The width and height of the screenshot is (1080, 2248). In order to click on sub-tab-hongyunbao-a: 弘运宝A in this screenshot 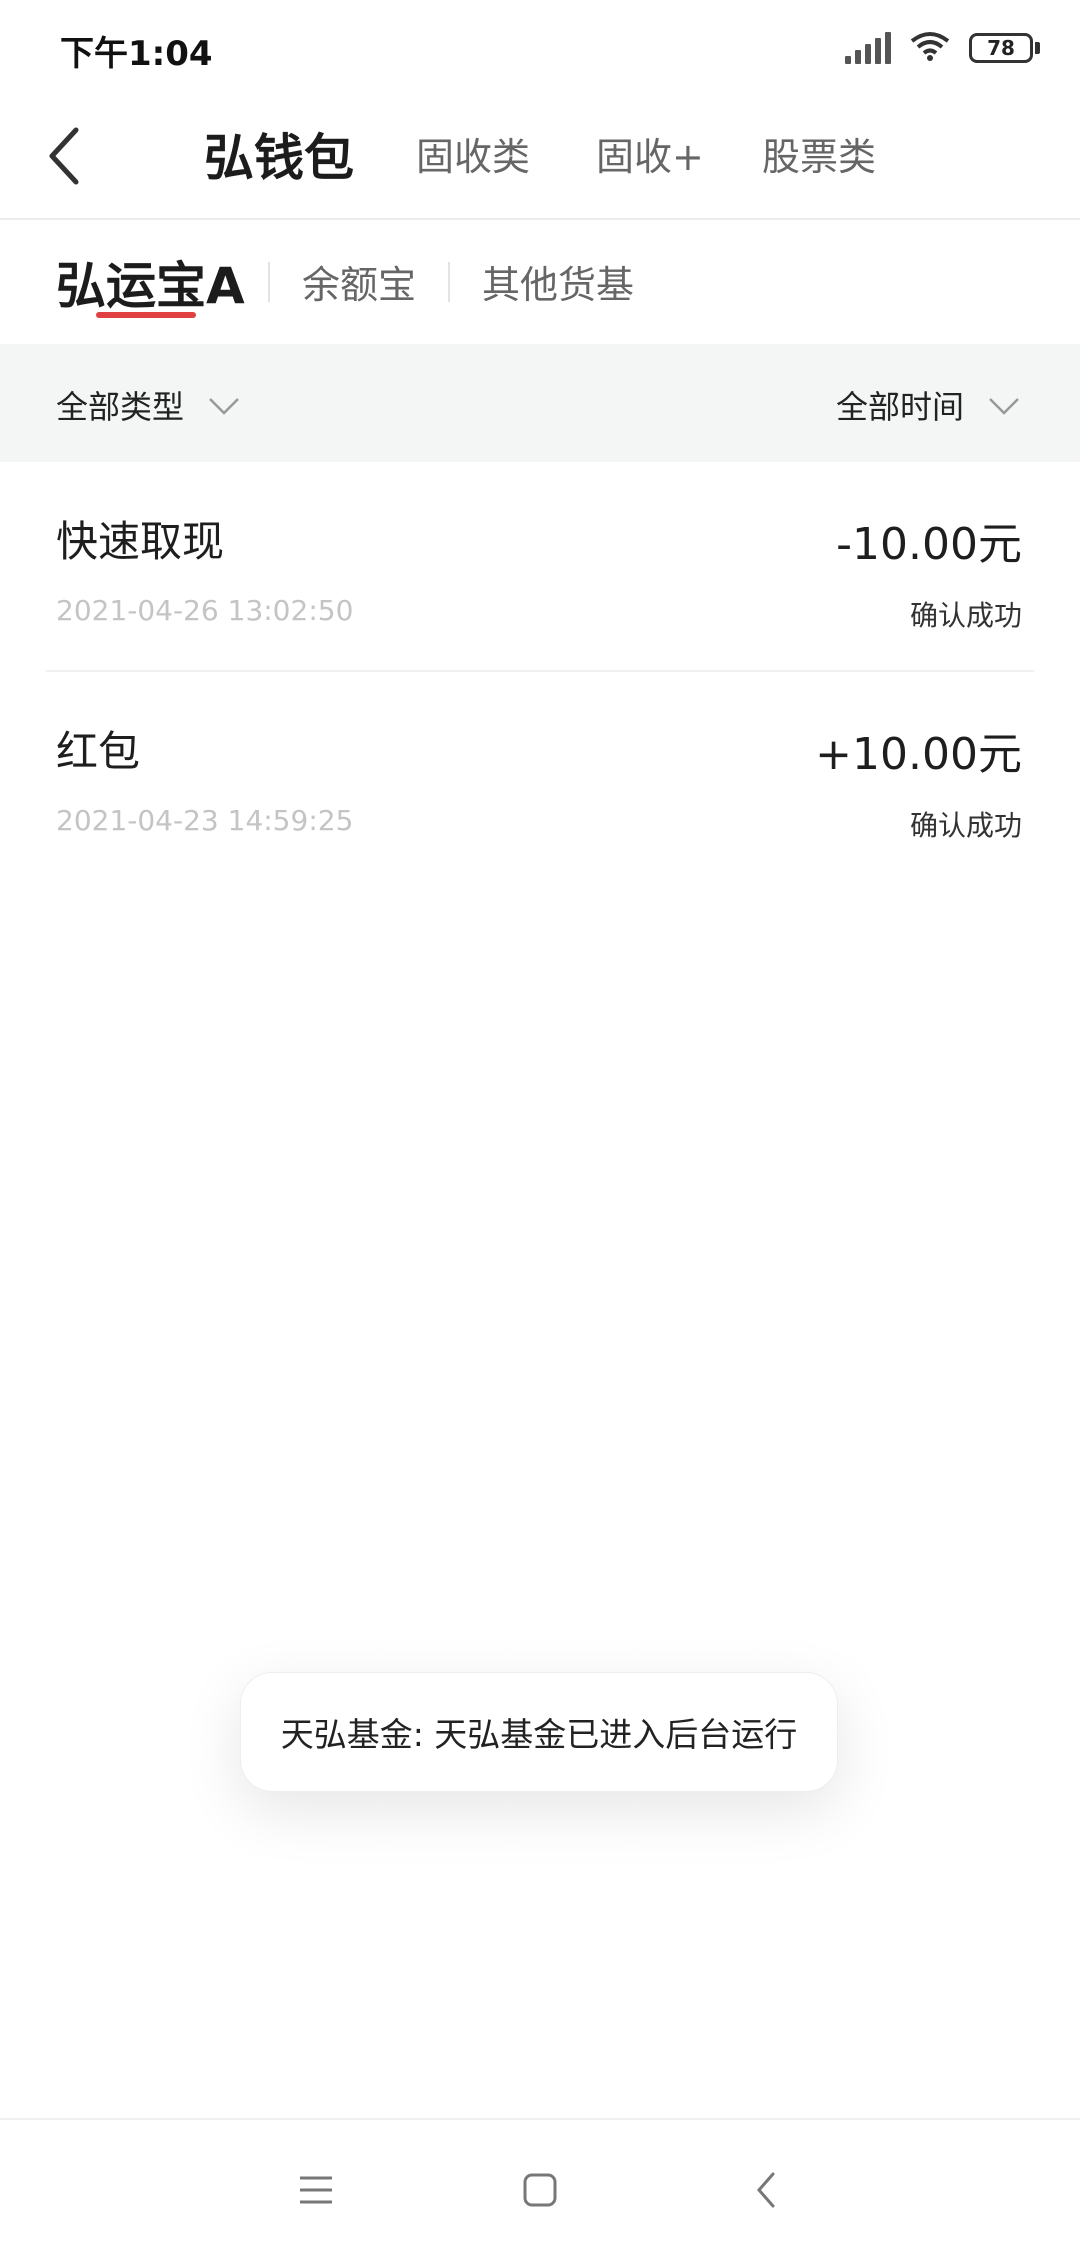, I will do `click(150, 282)`.